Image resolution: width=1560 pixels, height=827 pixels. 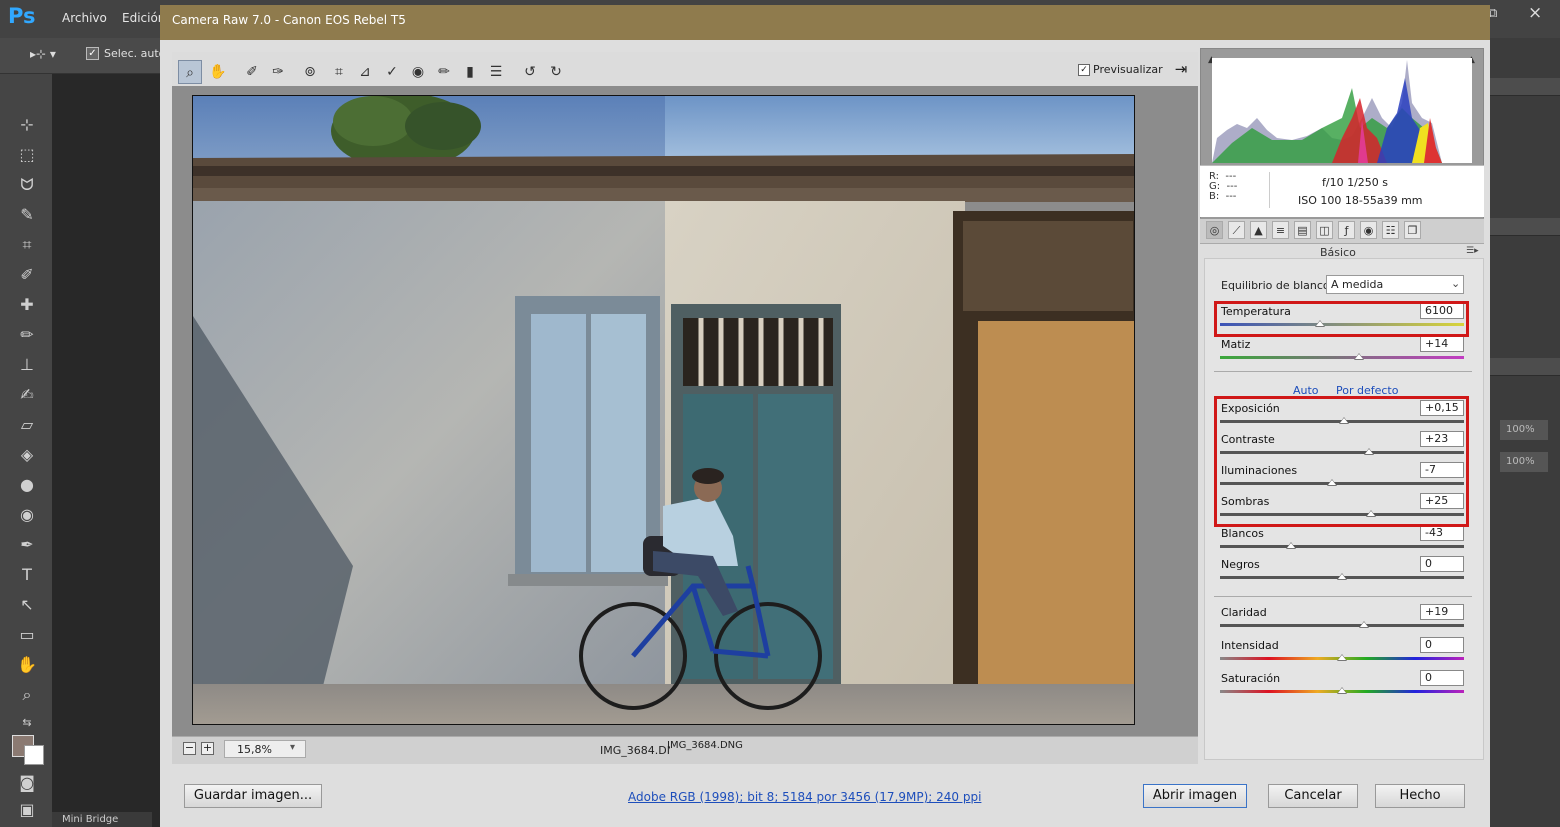 What do you see at coordinates (189, 748) in the screenshot?
I see `zoom-out-button: −` at bounding box center [189, 748].